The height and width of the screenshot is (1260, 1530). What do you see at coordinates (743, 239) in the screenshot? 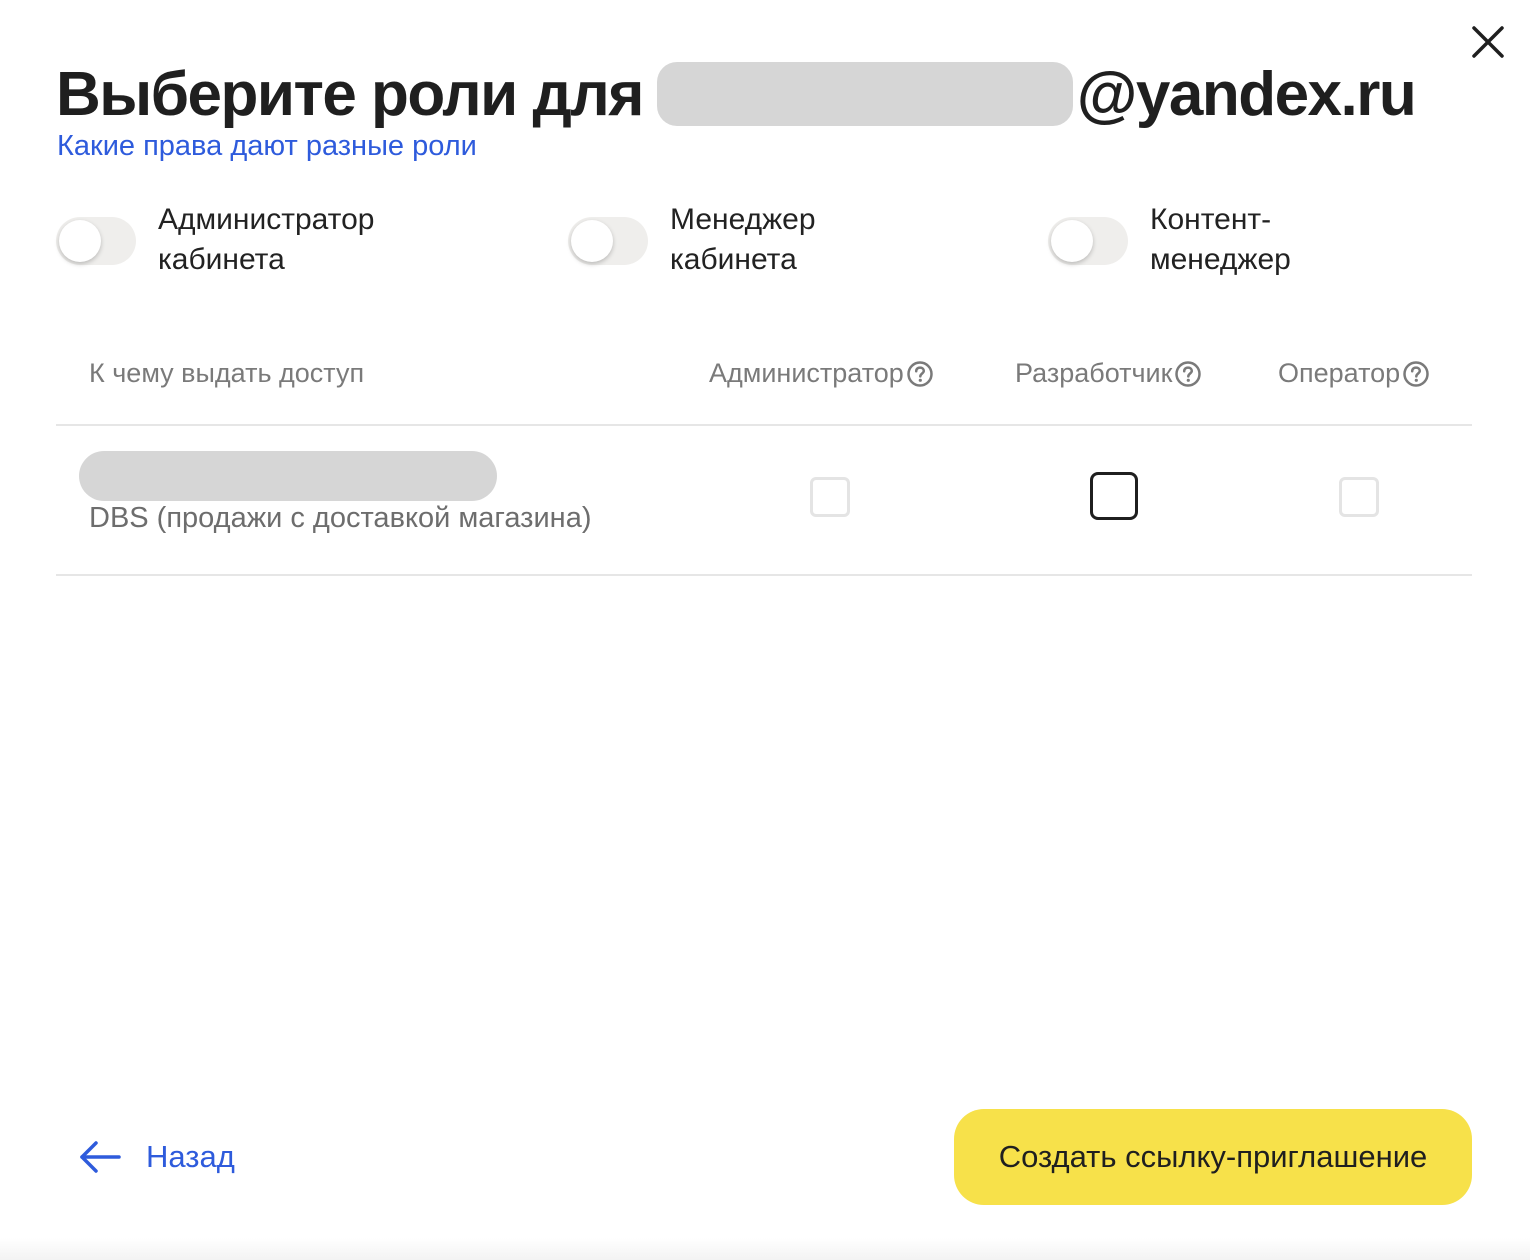
I see `preset-label-cabinet-manager: Менеджер кабинета` at bounding box center [743, 239].